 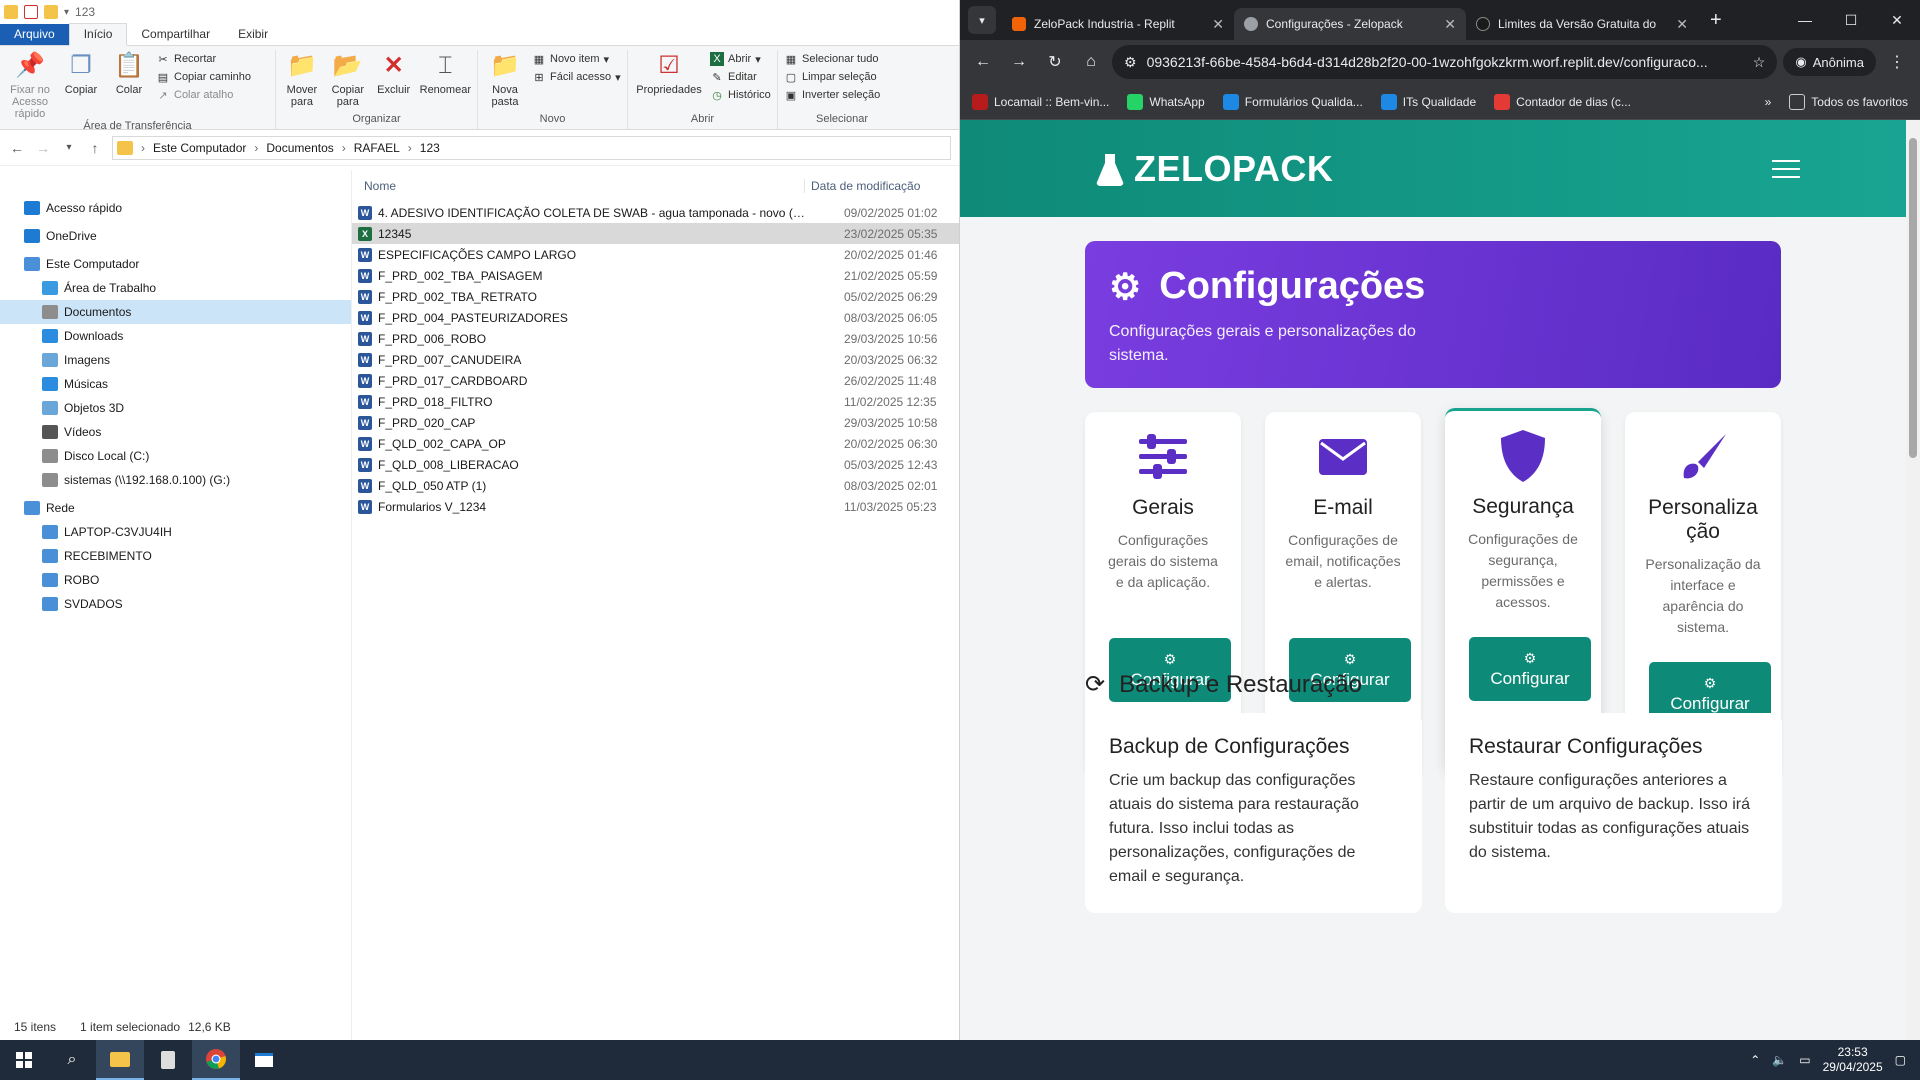 What do you see at coordinates (1118, 24) in the screenshot?
I see `browser-tab: ZeloPack Industria - Replit ✕` at bounding box center [1118, 24].